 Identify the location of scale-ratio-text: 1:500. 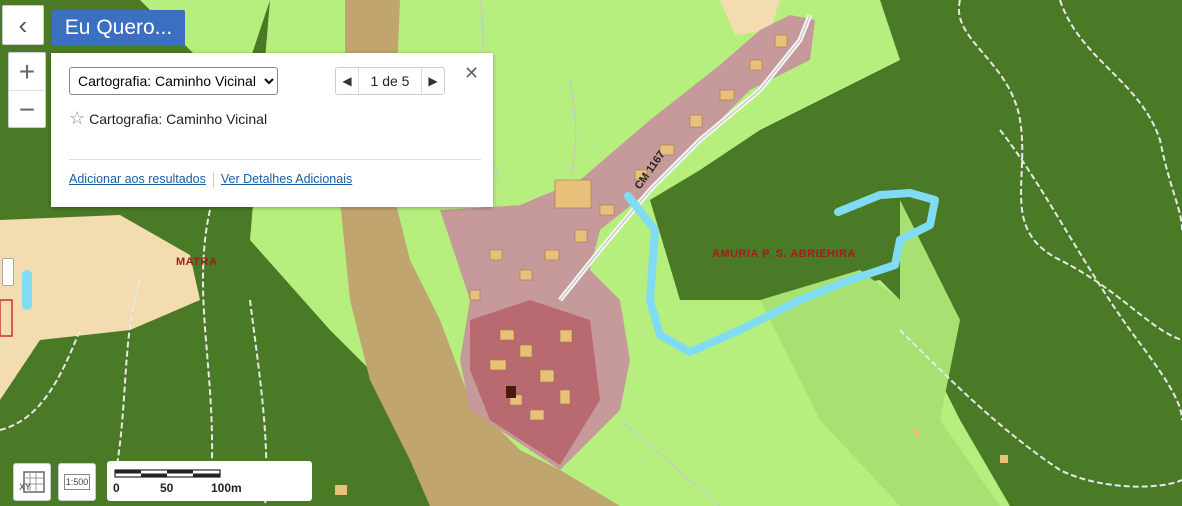
(77, 482).